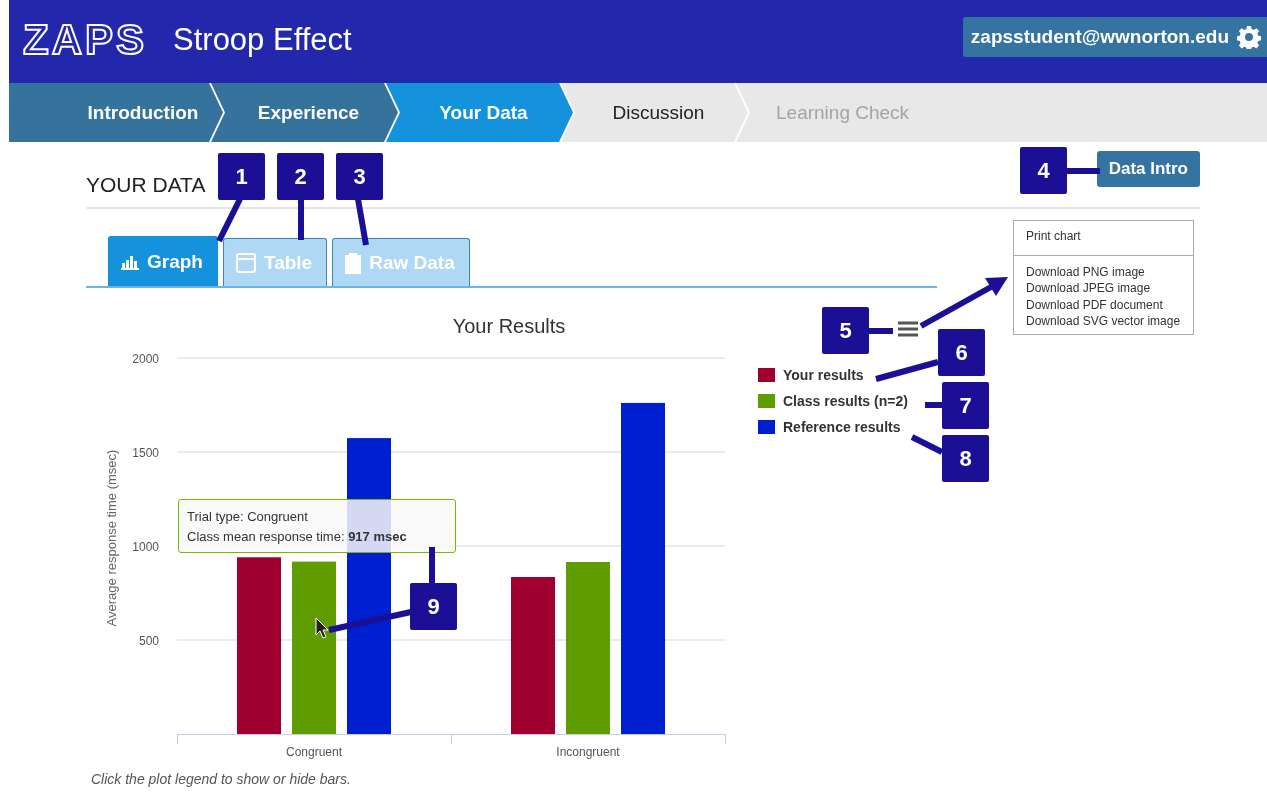 This screenshot has height=802, width=1267. What do you see at coordinates (322, 628) in the screenshot?
I see `cursor-icon` at bounding box center [322, 628].